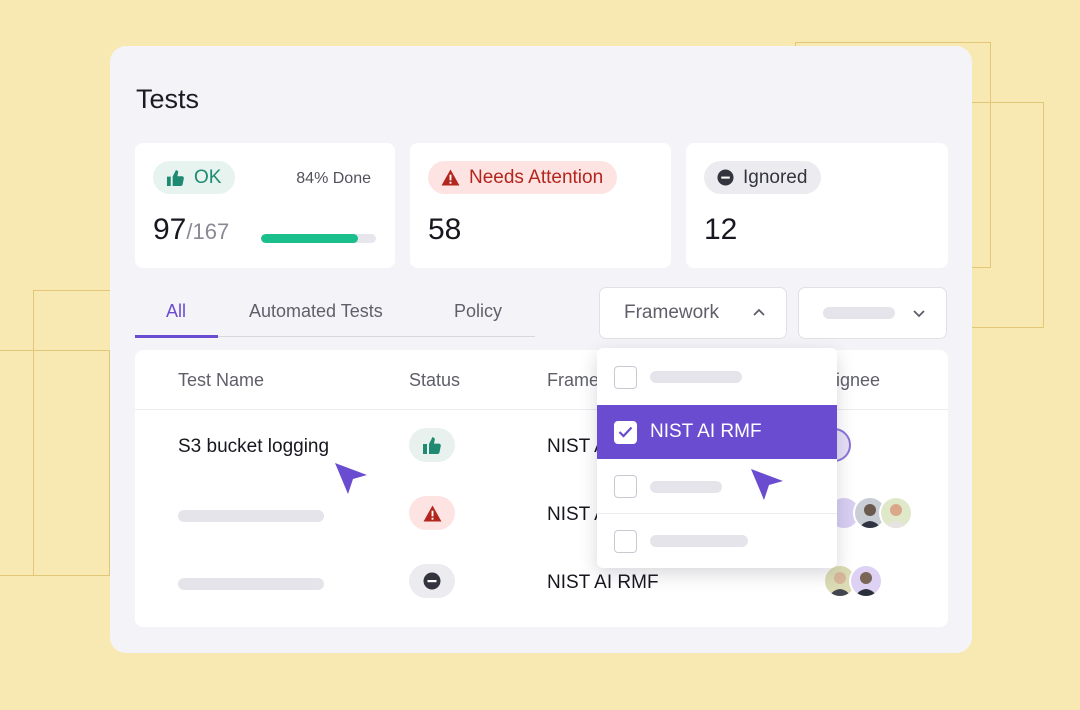  I want to click on framework-filter: Framework, so click(693, 313).